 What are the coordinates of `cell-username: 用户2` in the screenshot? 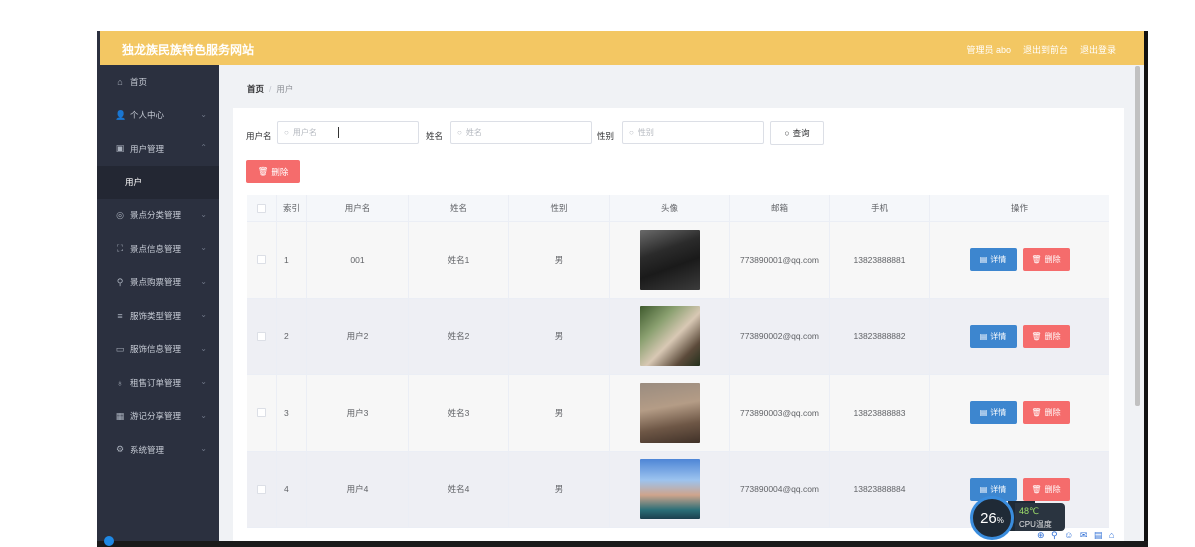 It's located at (358, 336).